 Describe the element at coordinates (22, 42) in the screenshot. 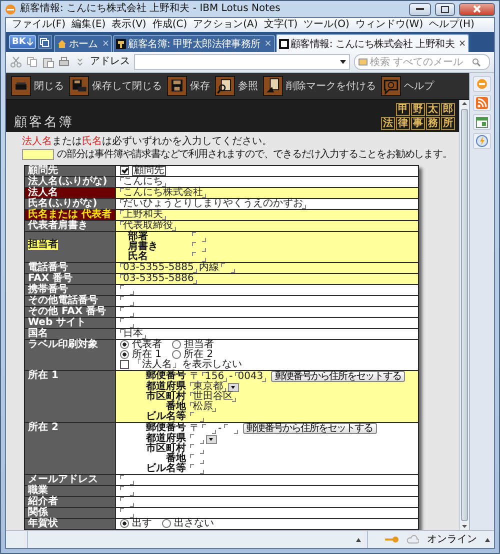

I see `bookmark-button: BK` at that location.